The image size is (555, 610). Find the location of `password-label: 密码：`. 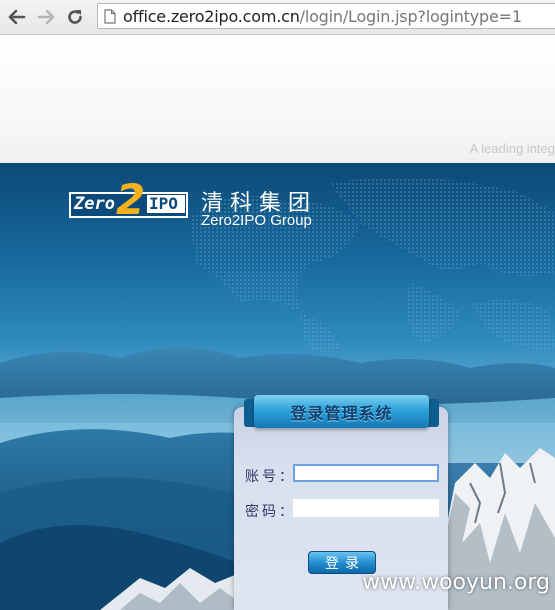

password-label: 密码： is located at coordinates (270, 511).